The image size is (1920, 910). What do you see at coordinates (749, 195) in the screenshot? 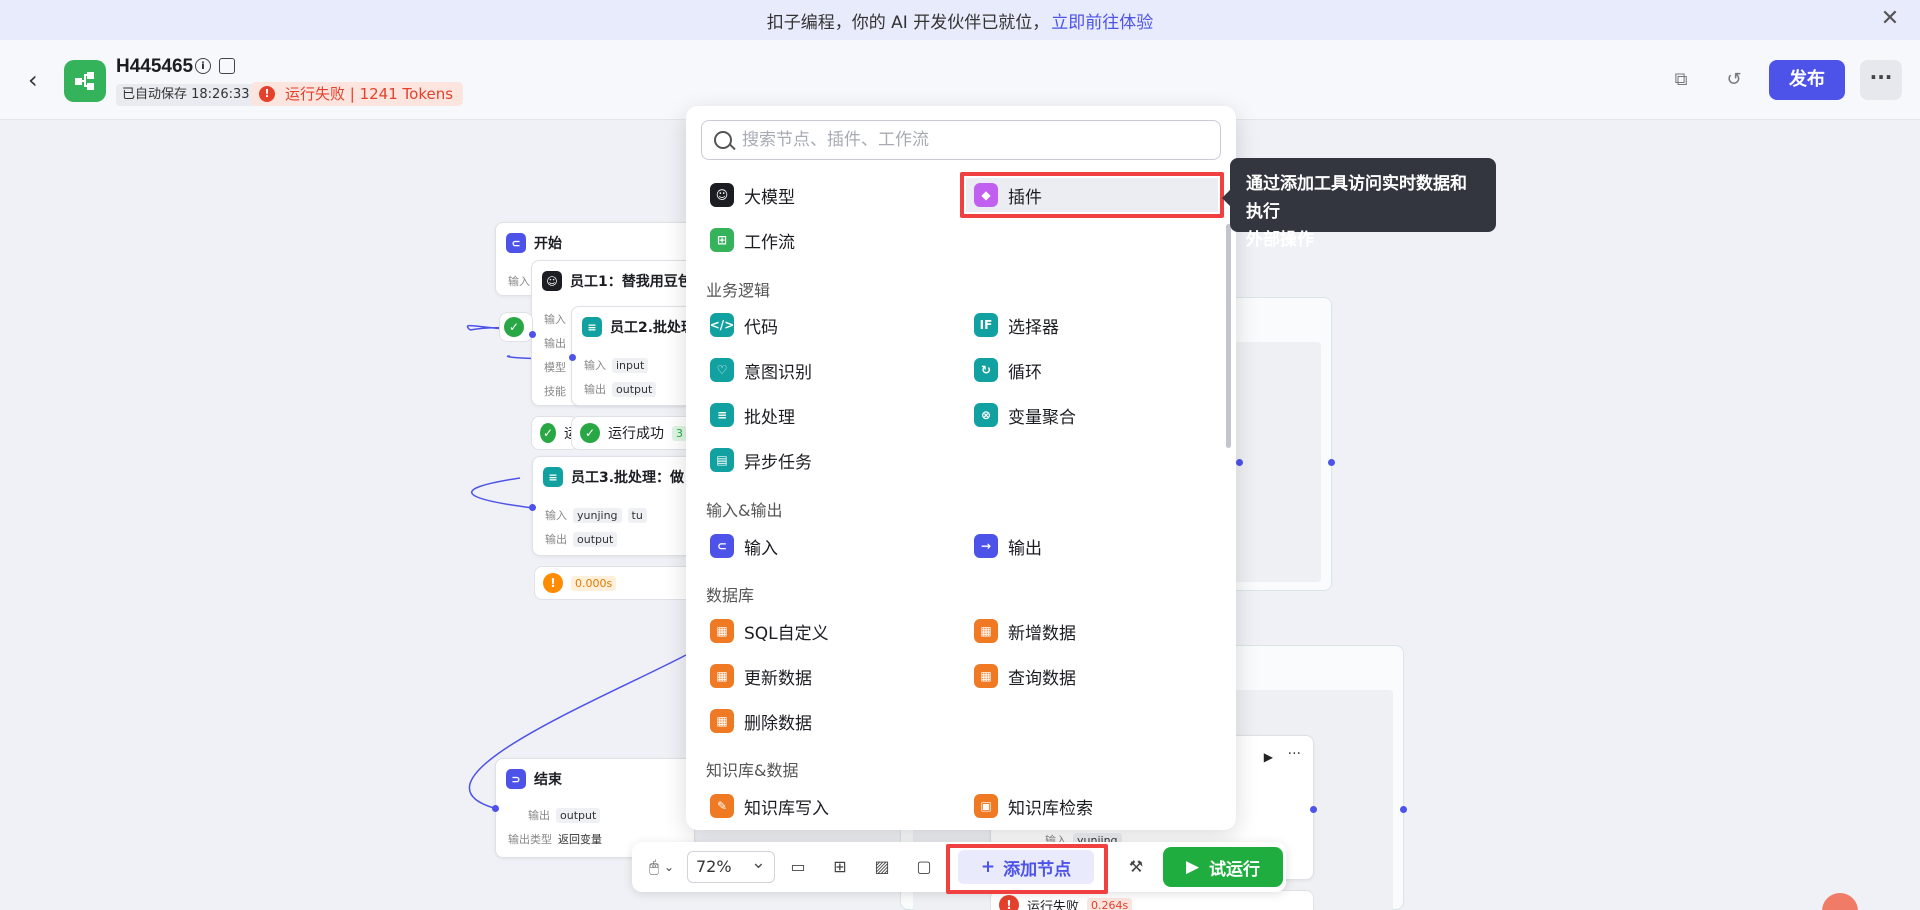
I see `item-llm: ☺ 大模型` at bounding box center [749, 195].